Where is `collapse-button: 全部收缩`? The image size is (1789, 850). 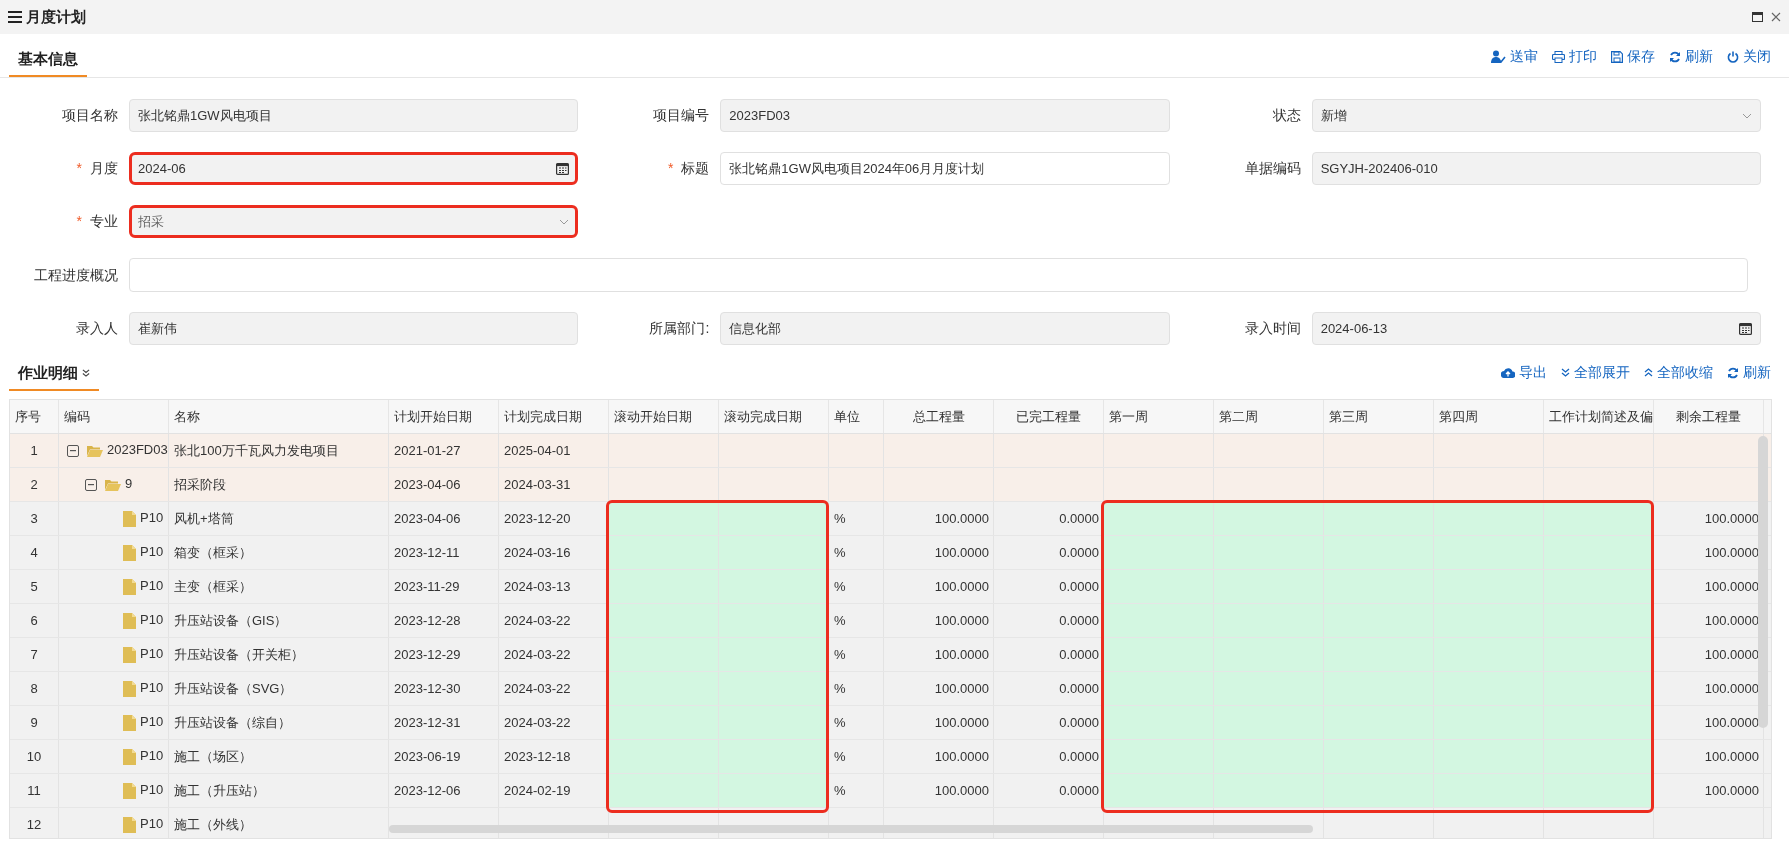 collapse-button: 全部收缩 is located at coordinates (1678, 372).